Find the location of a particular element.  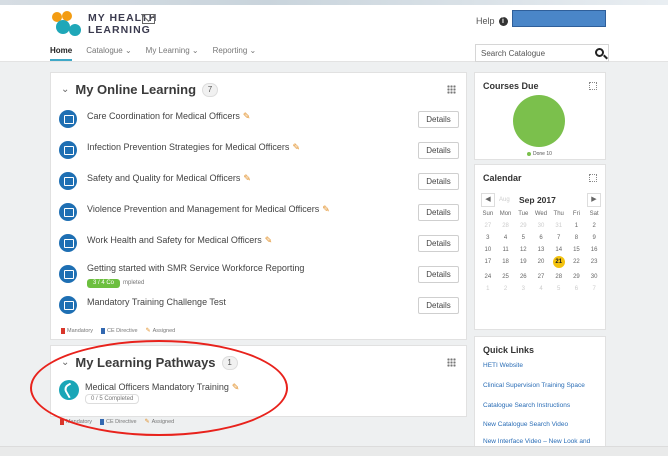

calendar-day: 10 is located at coordinates (488, 250).